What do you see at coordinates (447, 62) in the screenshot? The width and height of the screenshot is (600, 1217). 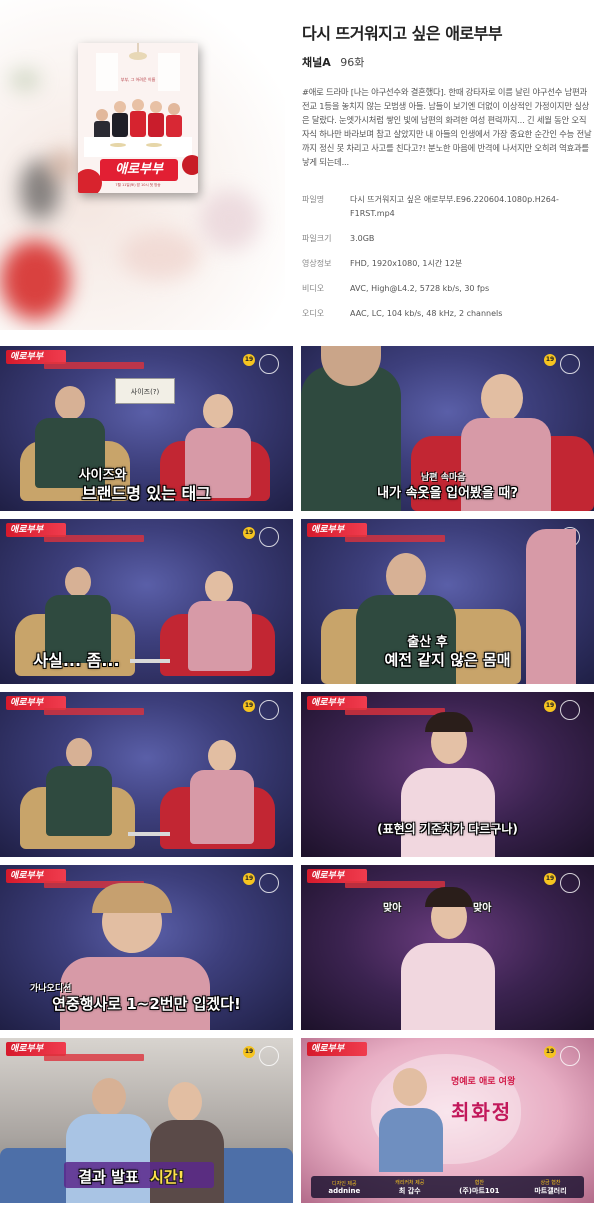 I see `channel-episode-row: 채널A 96화` at bounding box center [447, 62].